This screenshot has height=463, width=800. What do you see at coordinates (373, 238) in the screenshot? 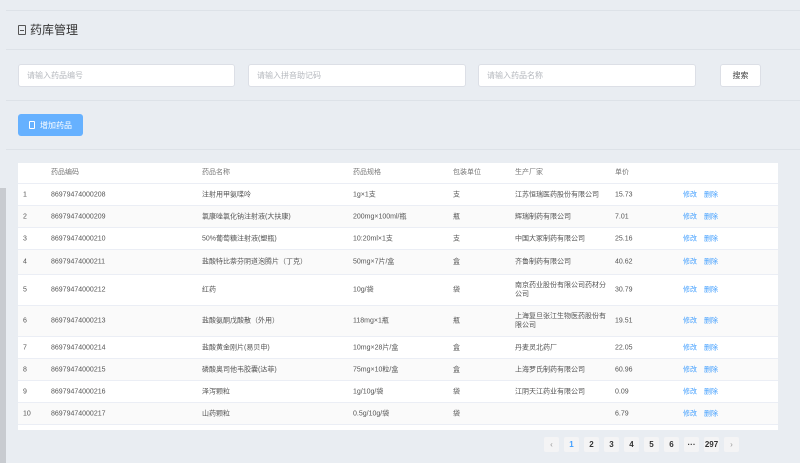
I see `drug-spec: 10:20ml×1支` at bounding box center [373, 238].